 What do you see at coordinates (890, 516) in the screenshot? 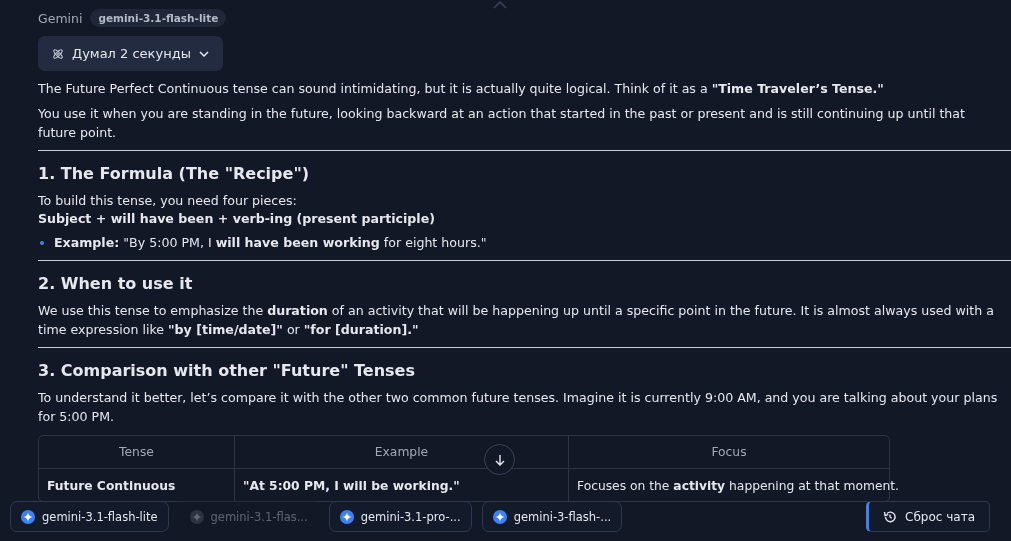
I see `history-icon` at bounding box center [890, 516].